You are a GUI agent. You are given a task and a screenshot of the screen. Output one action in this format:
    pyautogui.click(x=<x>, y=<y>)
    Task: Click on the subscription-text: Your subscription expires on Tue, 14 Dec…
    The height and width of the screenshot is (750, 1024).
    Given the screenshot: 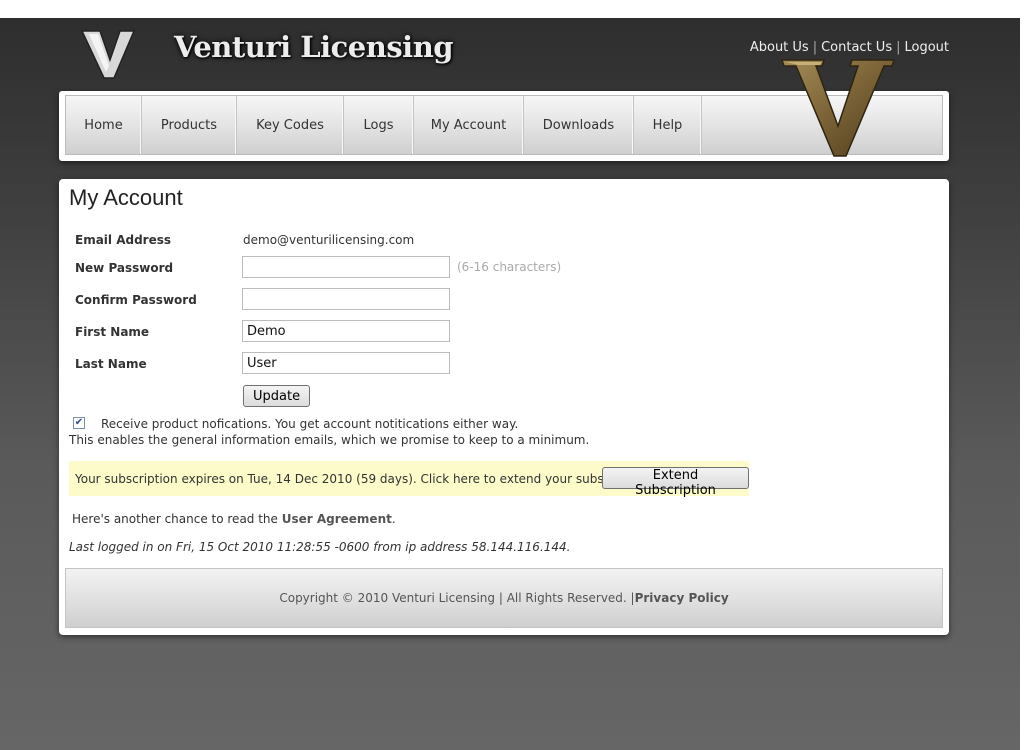 What is the action you would take?
    pyautogui.click(x=364, y=479)
    